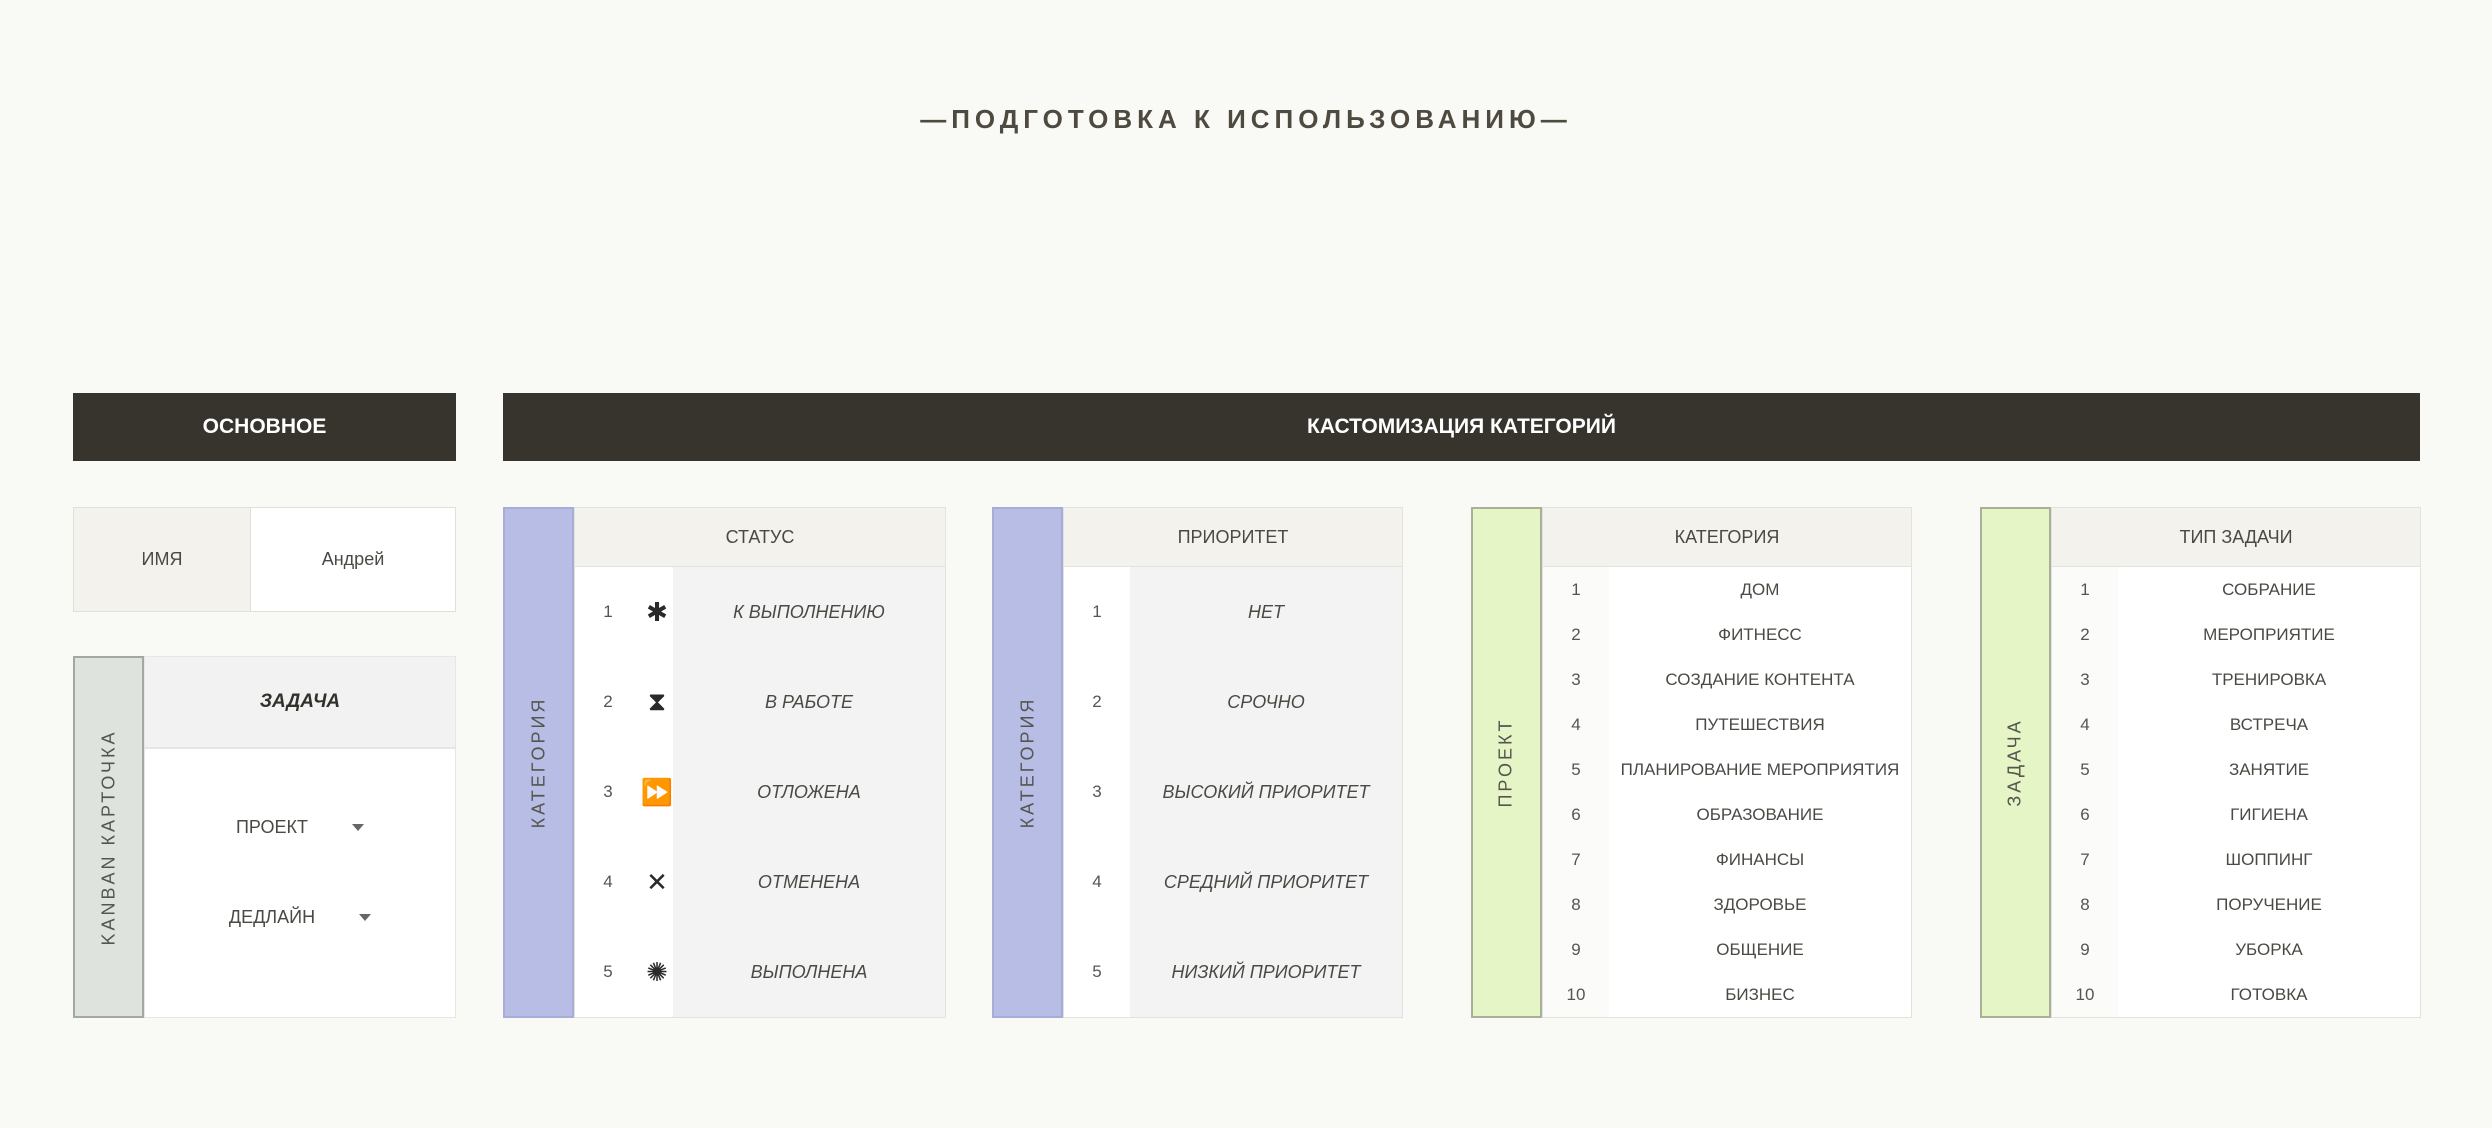 Image resolution: width=2492 pixels, height=1128 pixels. What do you see at coordinates (2269, 769) in the screenshot?
I see `item-label: ЗАНЯТИЕ` at bounding box center [2269, 769].